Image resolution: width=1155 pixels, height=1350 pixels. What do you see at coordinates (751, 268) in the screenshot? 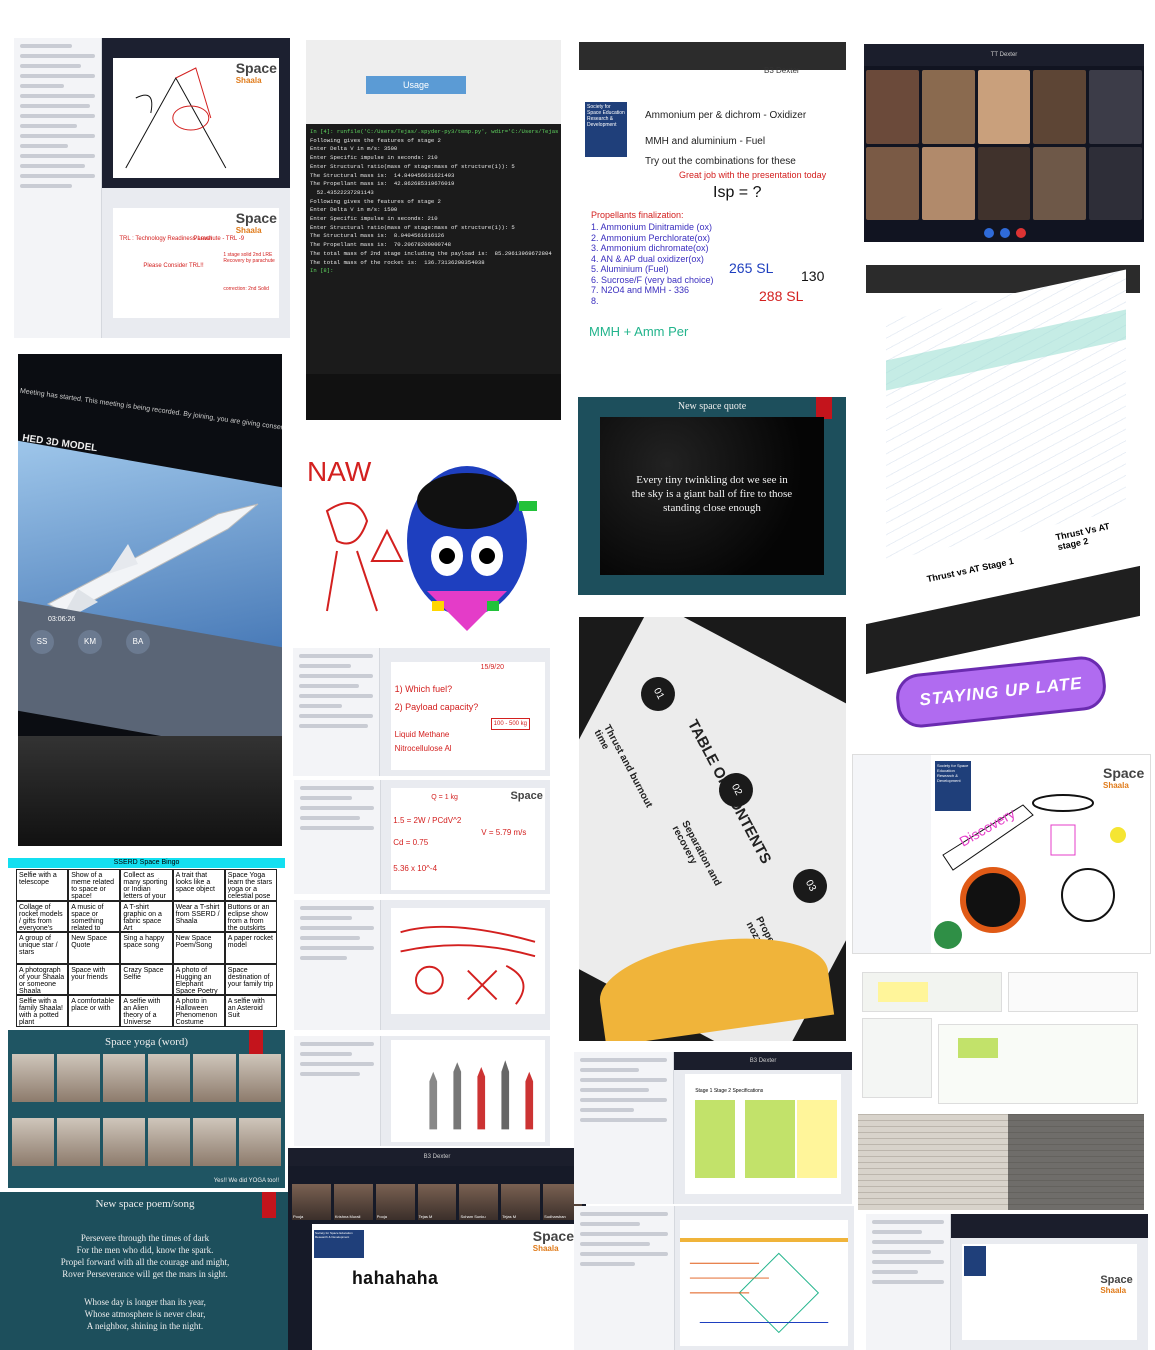
I see `sl-265: 265 SL` at bounding box center [751, 268].